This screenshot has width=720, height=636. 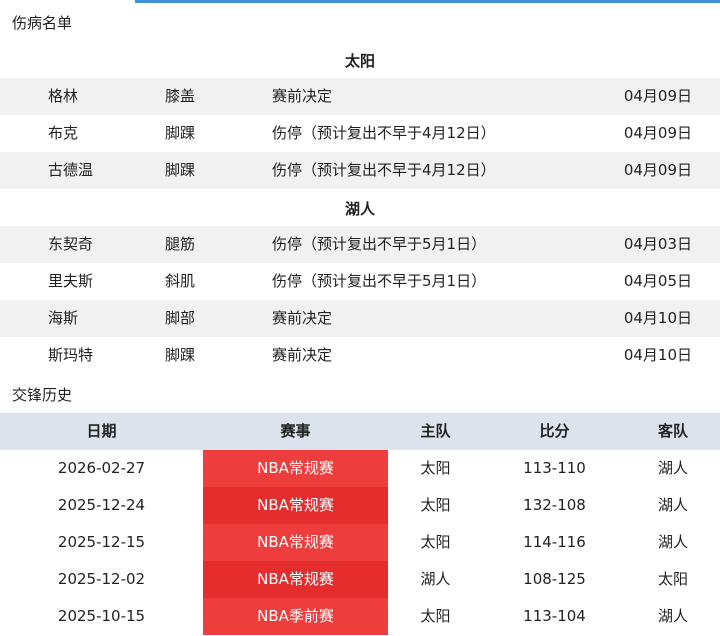 I want to click on history-row: 2025-12-24 NBA常规赛 太阳 132-108 湖人, so click(x=360, y=505).